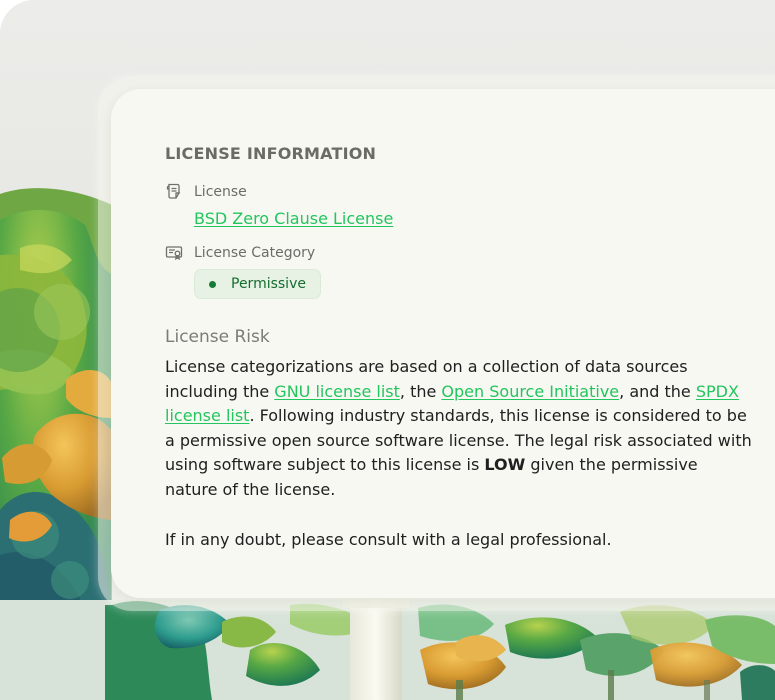 This screenshot has width=775, height=700. I want to click on license-category-label: License Category, so click(255, 253).